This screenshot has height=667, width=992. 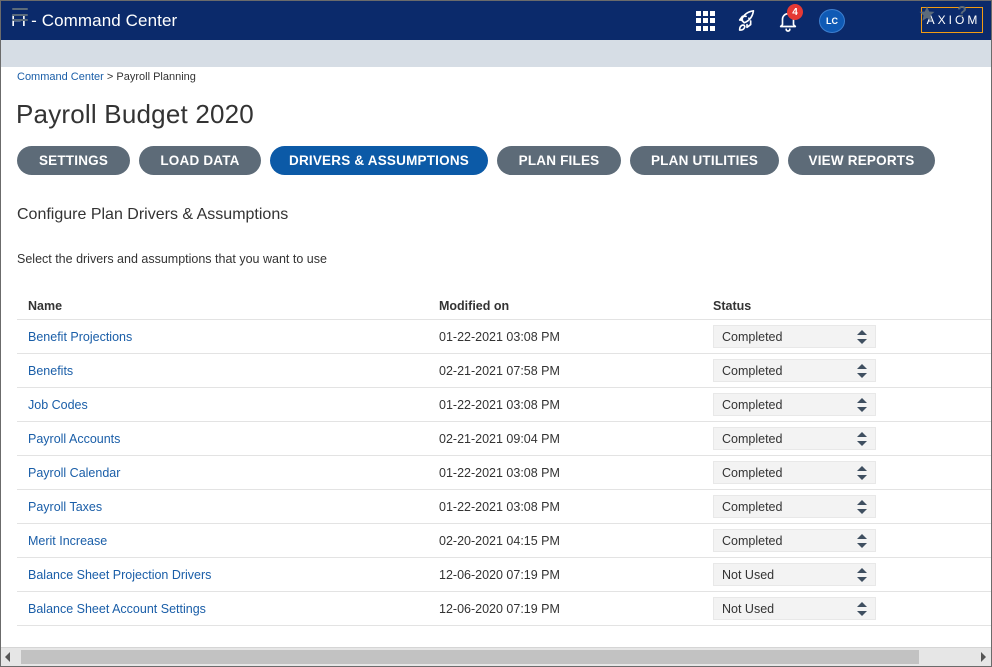 I want to click on tab-settings: SETTINGS, so click(x=73, y=160).